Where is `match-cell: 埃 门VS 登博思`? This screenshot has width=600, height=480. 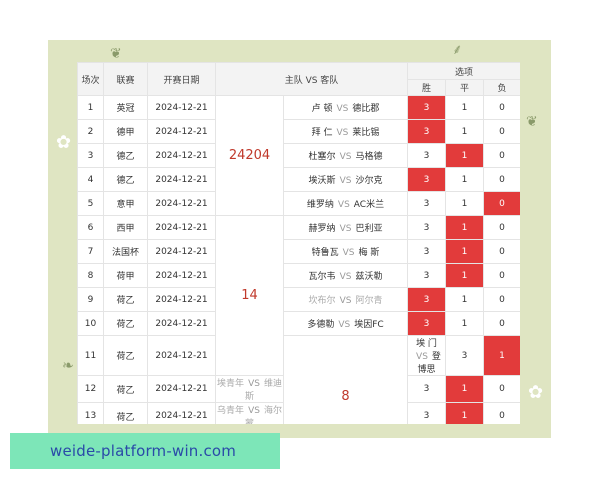 match-cell: 埃 门VS 登博思 is located at coordinates (426, 355).